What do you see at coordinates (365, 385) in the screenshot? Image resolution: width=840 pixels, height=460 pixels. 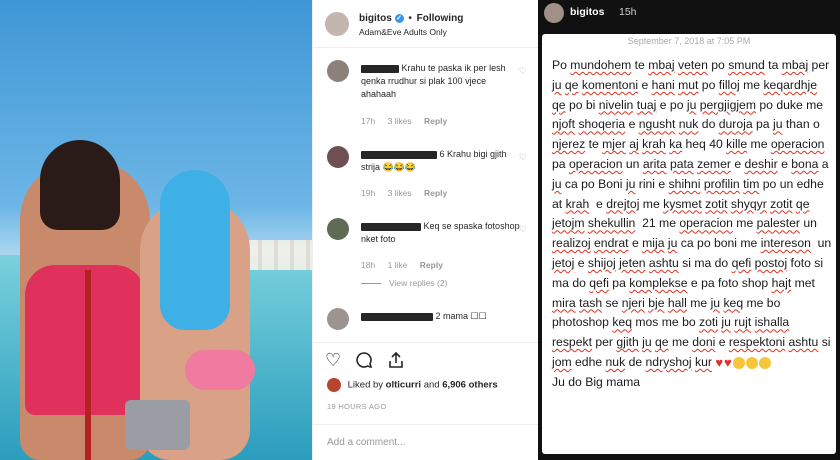 I see `liked-by-prefix: Liked by` at bounding box center [365, 385].